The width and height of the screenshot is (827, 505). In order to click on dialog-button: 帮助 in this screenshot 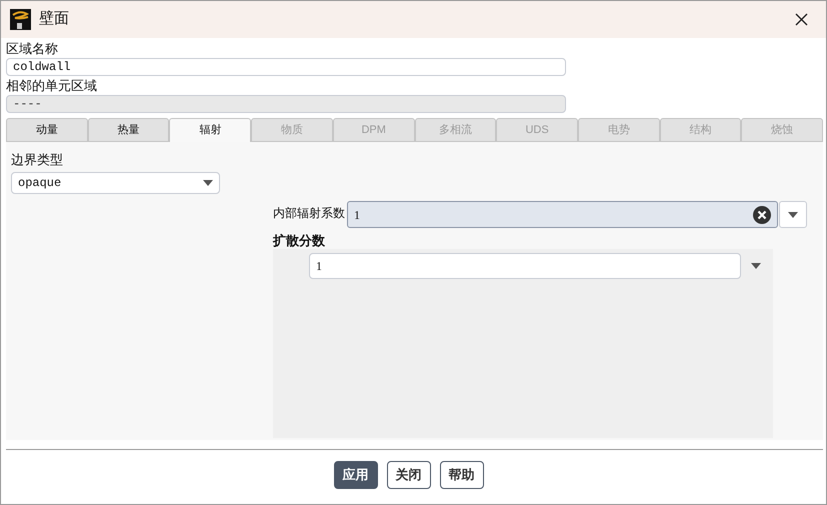, I will do `click(462, 475)`.